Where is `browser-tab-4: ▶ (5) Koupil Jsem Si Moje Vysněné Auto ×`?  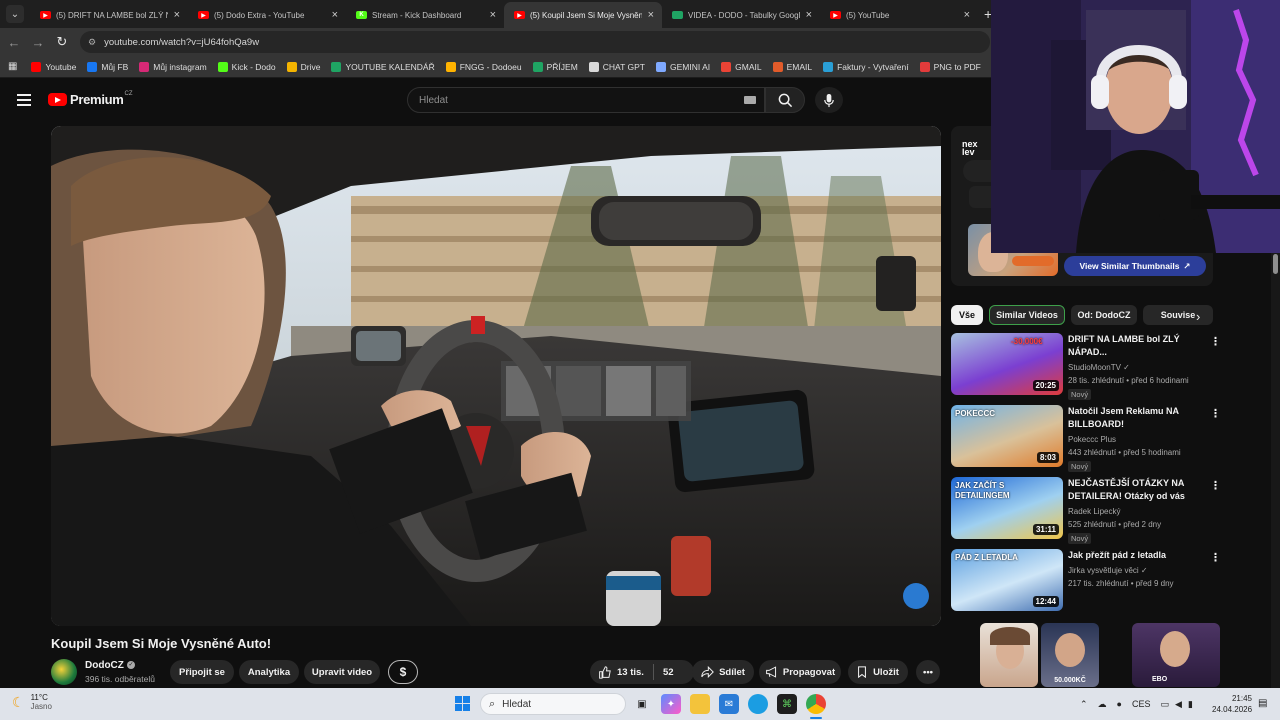 browser-tab-4: ▶ (5) Koupil Jsem Si Moje Vysněné Auto × is located at coordinates (583, 15).